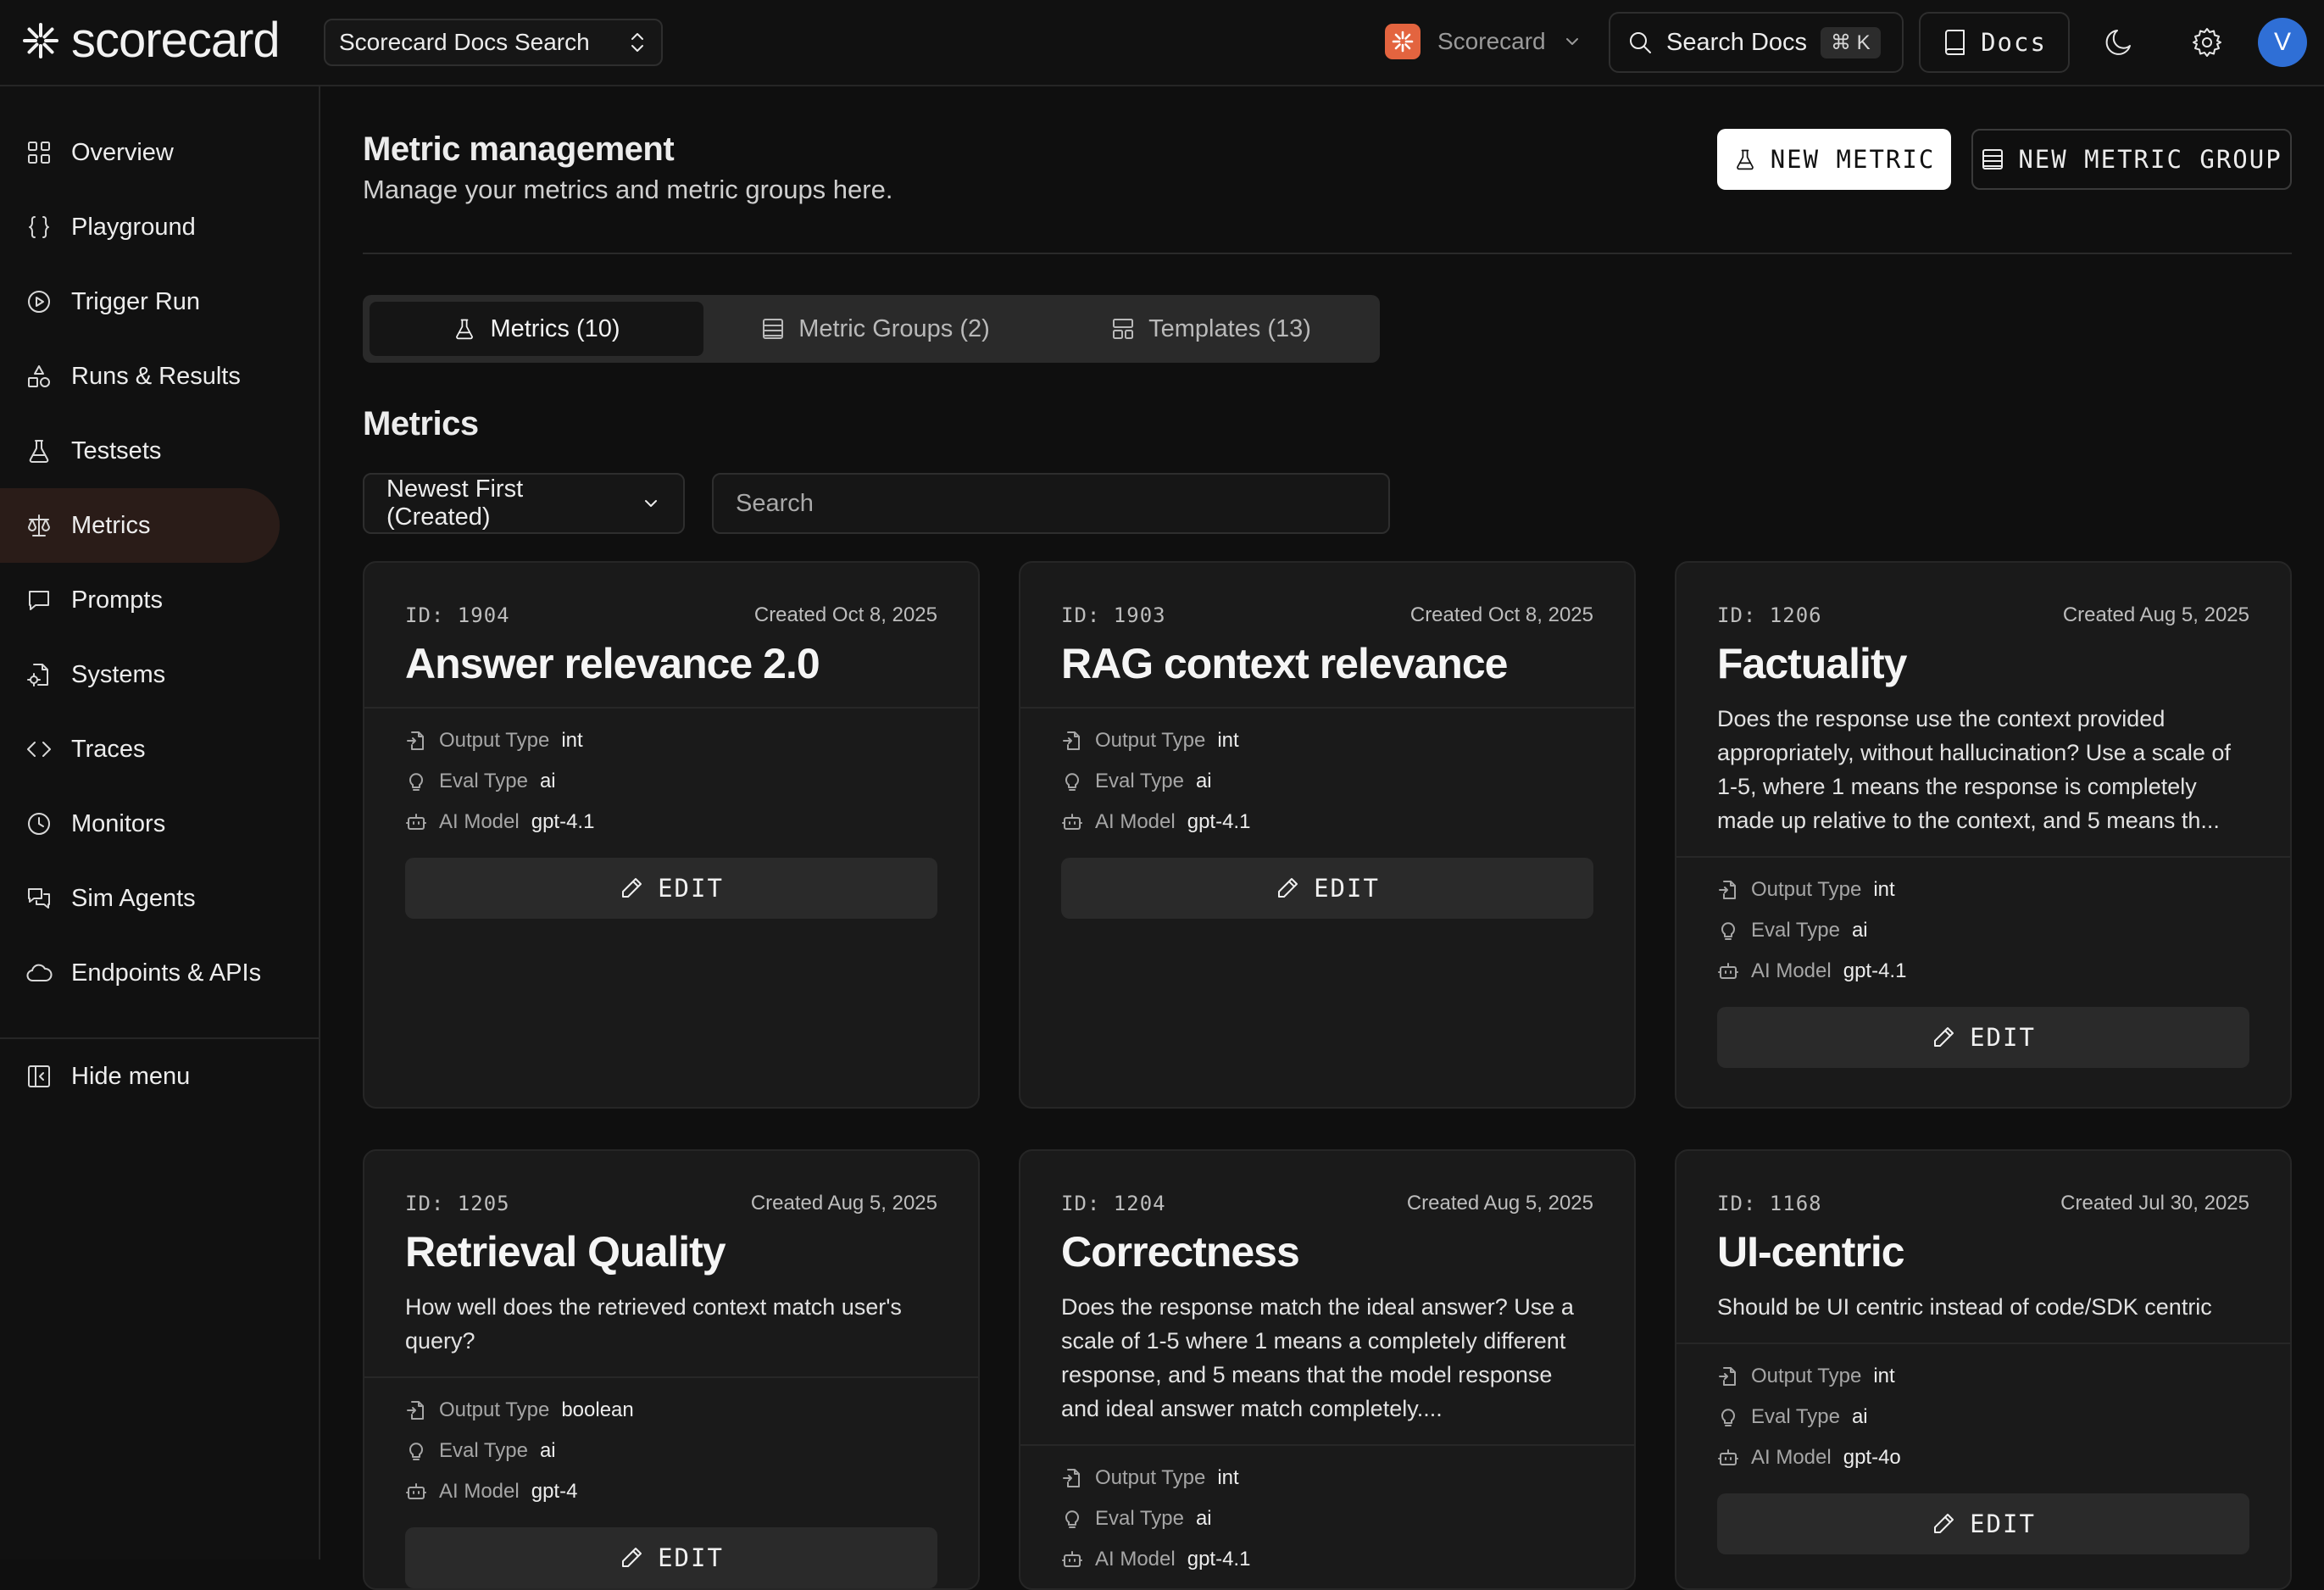 Image resolution: width=2324 pixels, height=1590 pixels. What do you see at coordinates (140, 749) in the screenshot?
I see `sidebar-item-traces: Traces` at bounding box center [140, 749].